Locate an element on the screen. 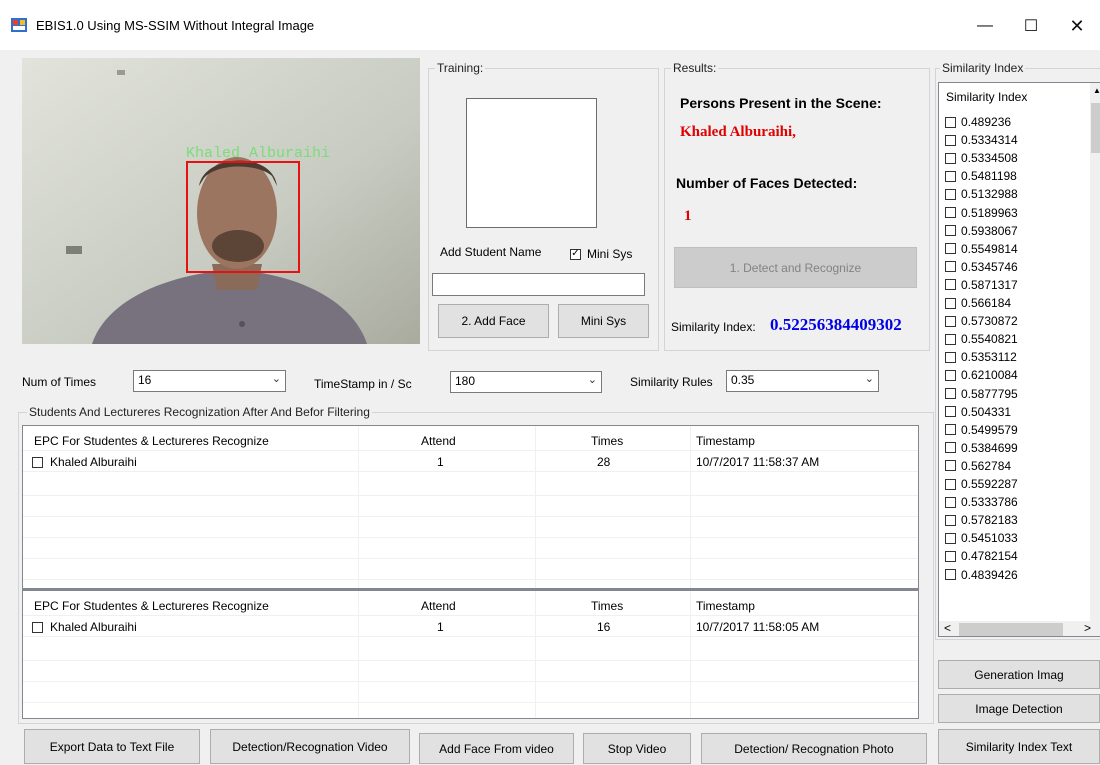 This screenshot has width=1100, height=765. similarity-list-item: 0.5499579 is located at coordinates (981, 430).